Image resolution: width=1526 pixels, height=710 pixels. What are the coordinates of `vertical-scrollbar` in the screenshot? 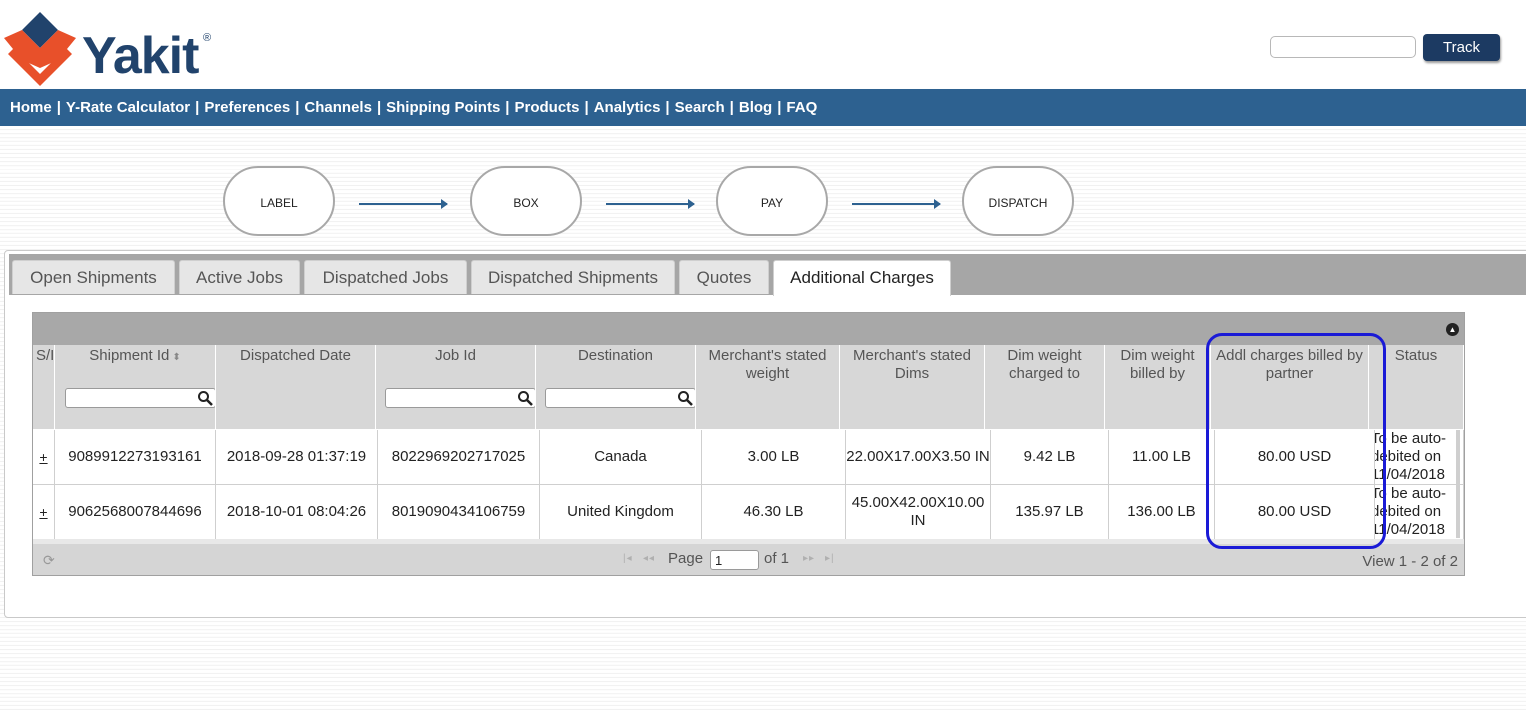 It's located at (1458, 484).